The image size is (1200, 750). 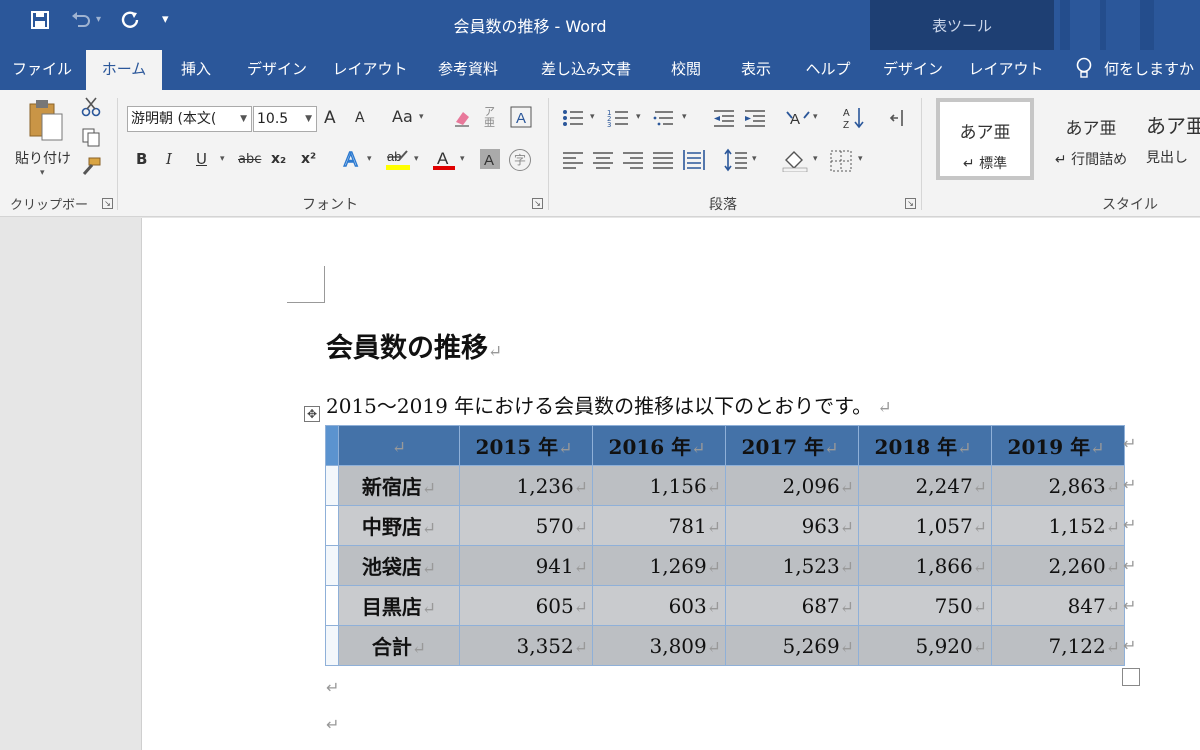 What do you see at coordinates (854, 120) in the screenshot?
I see `sort-icon: AZ` at bounding box center [854, 120].